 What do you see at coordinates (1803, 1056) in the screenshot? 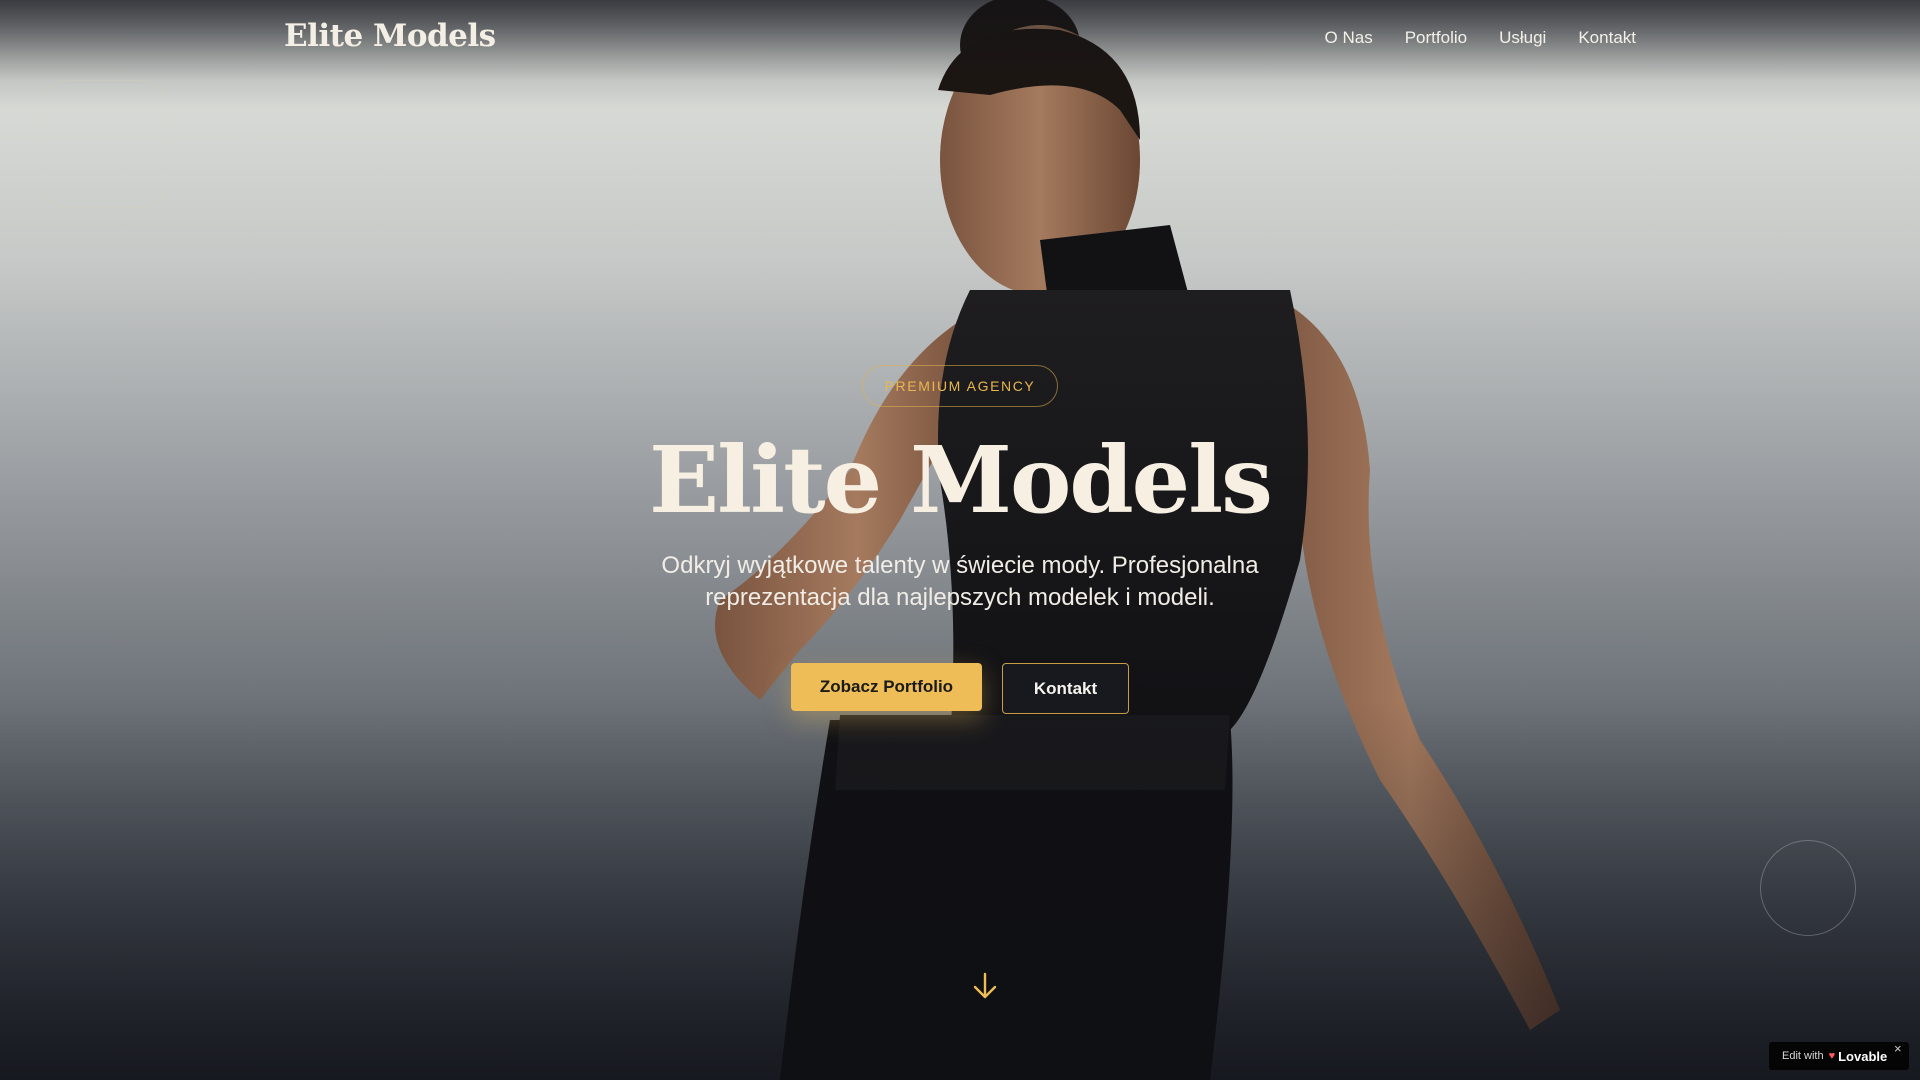
I see `lovable-prefix: Edit with` at bounding box center [1803, 1056].